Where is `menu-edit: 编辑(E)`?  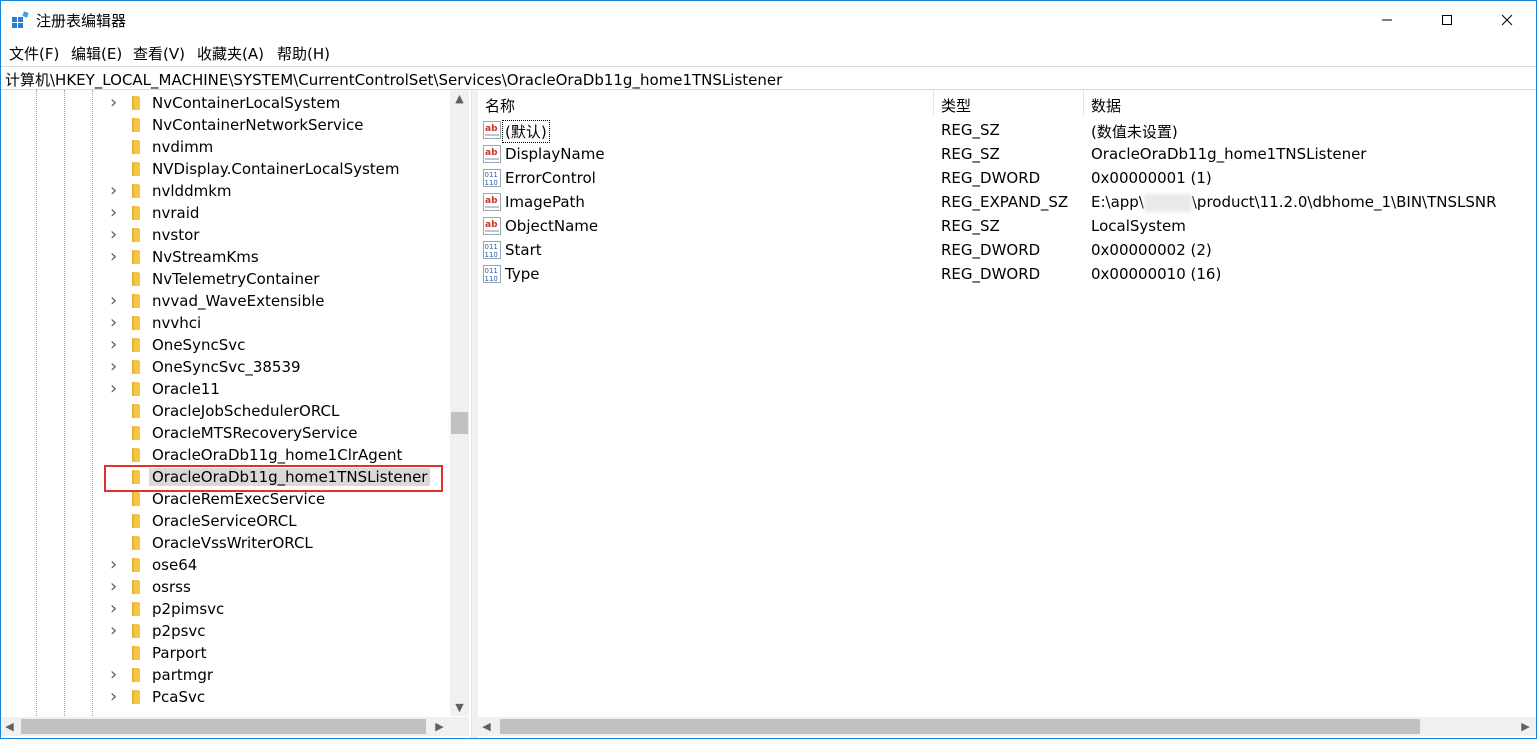
menu-edit: 编辑(E) is located at coordinates (96, 53).